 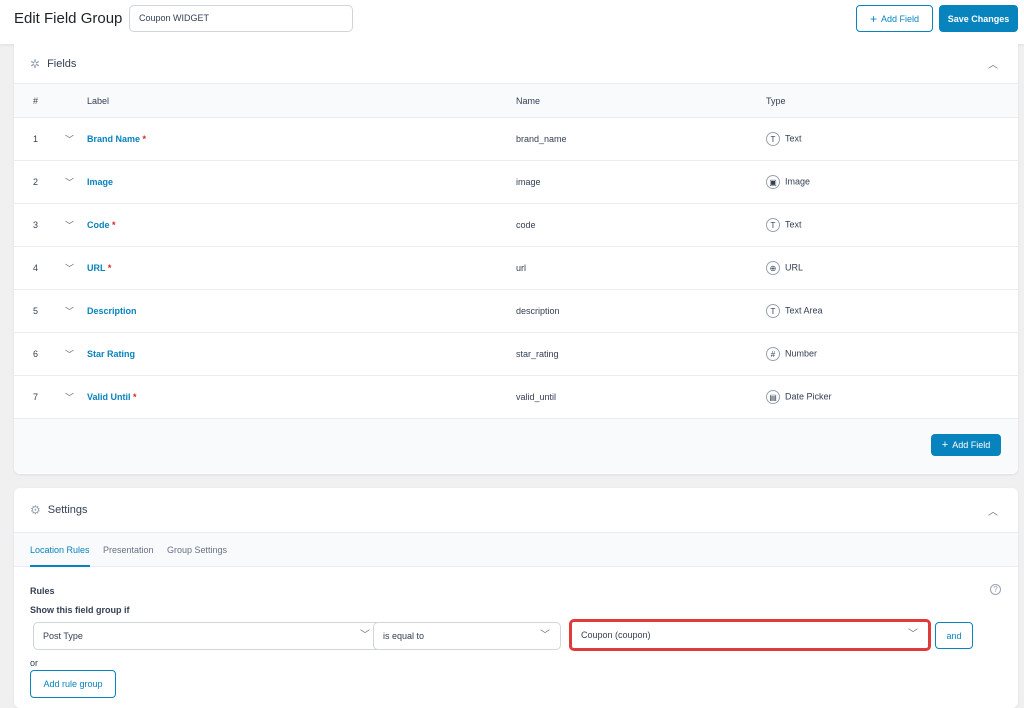 I want to click on field-name: code, so click(x=526, y=225).